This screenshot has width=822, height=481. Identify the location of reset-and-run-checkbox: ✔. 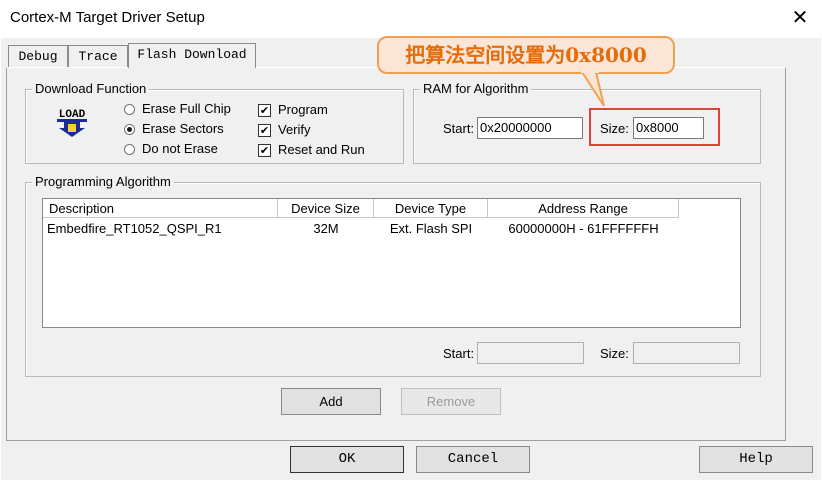
(264, 150).